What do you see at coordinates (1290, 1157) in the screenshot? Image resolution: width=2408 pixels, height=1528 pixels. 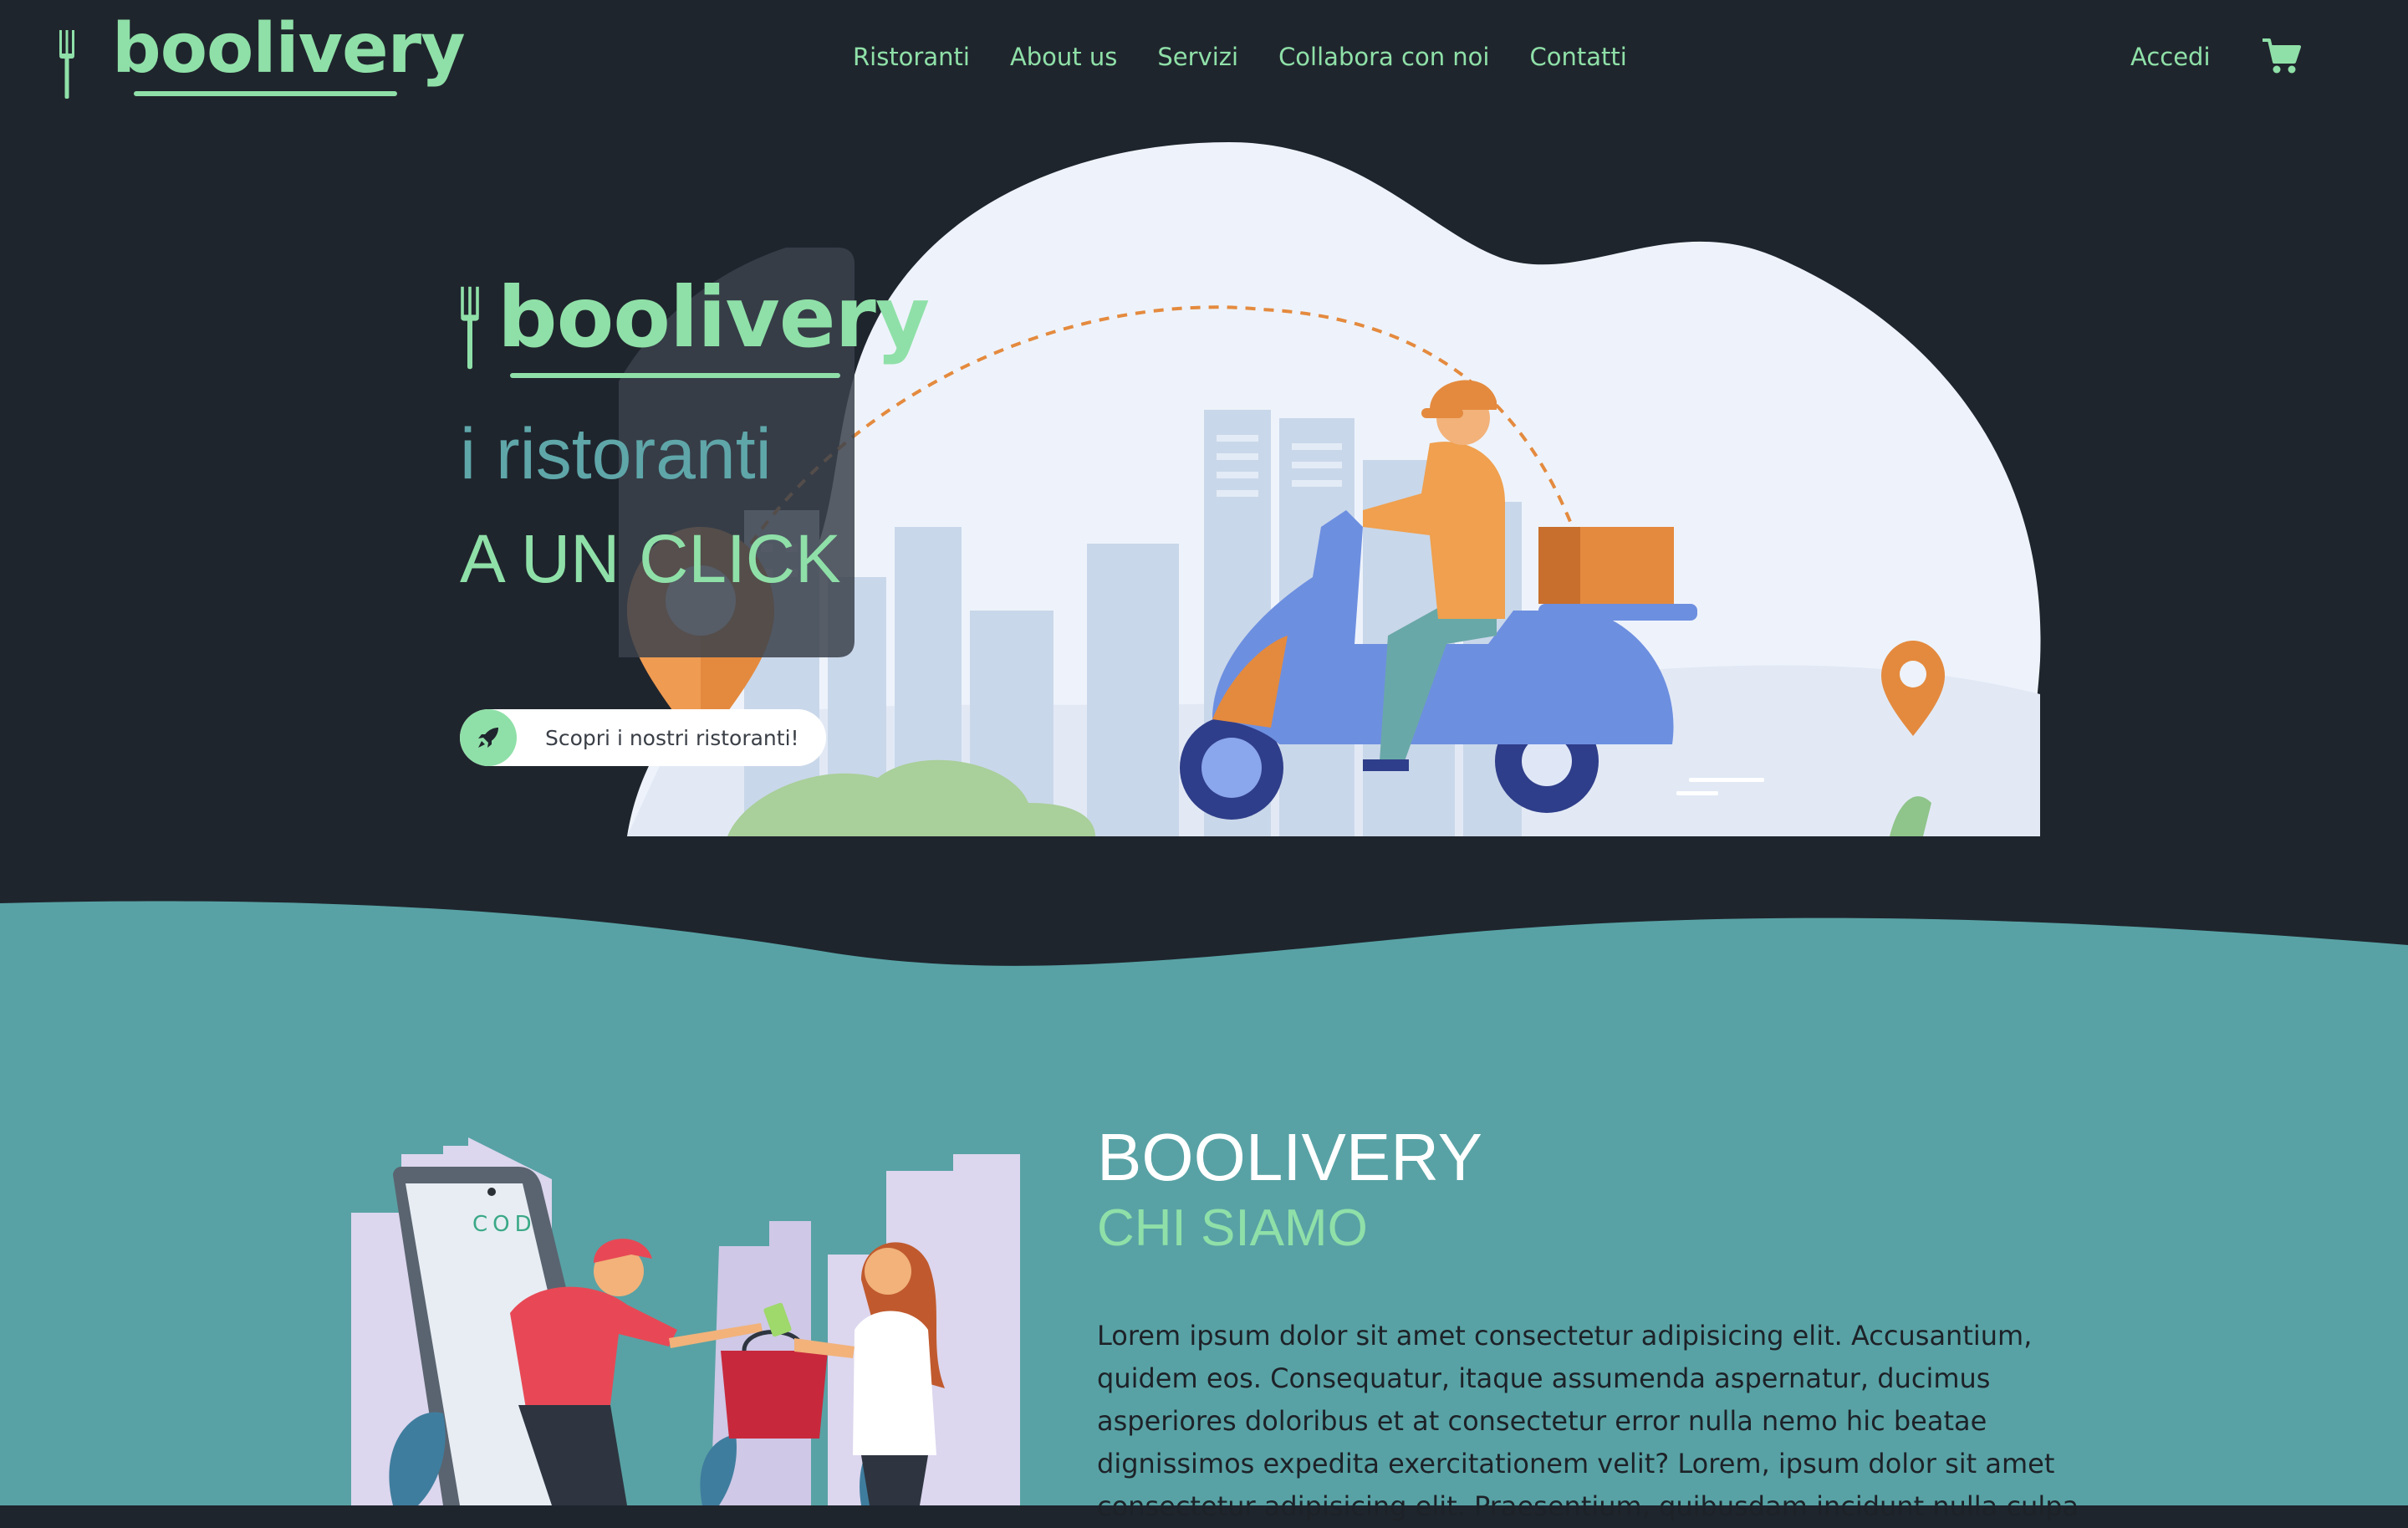 I see `about-title: BOOLIVERY` at bounding box center [1290, 1157].